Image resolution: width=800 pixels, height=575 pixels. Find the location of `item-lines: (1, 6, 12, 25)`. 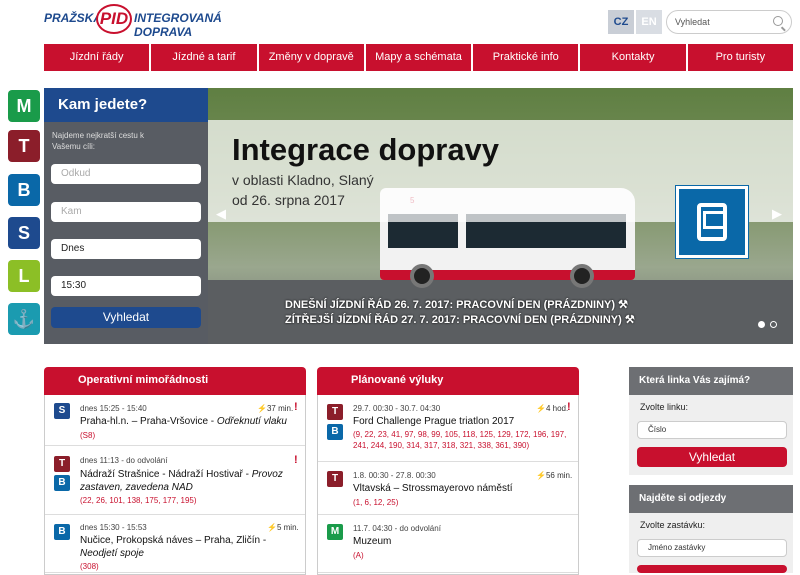

item-lines: (1, 6, 12, 25) is located at coordinates (376, 502).